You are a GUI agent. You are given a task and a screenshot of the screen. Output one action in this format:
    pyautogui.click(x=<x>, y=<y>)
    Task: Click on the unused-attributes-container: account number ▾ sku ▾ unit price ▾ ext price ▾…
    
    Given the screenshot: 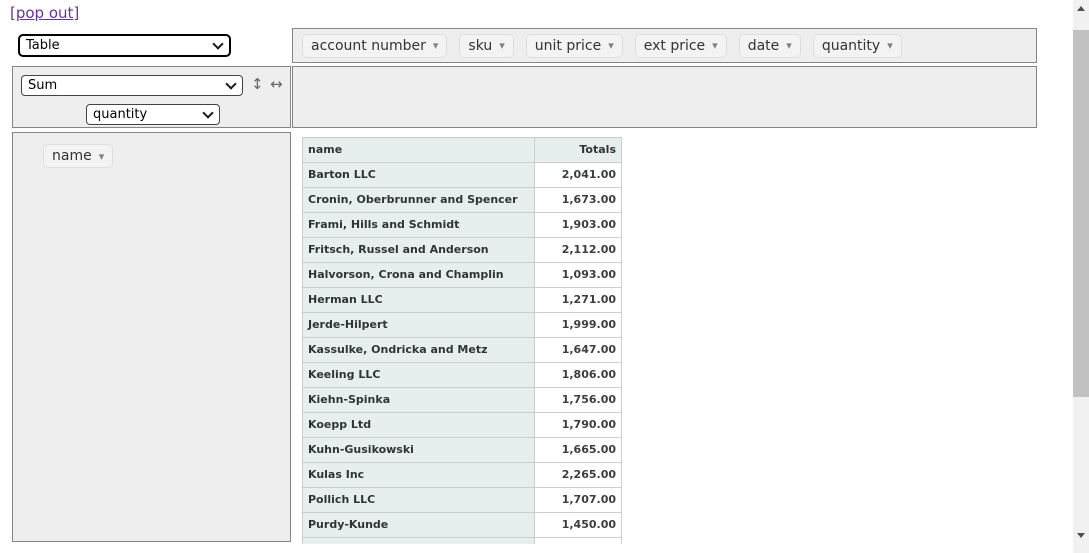 What is the action you would take?
    pyautogui.click(x=664, y=45)
    